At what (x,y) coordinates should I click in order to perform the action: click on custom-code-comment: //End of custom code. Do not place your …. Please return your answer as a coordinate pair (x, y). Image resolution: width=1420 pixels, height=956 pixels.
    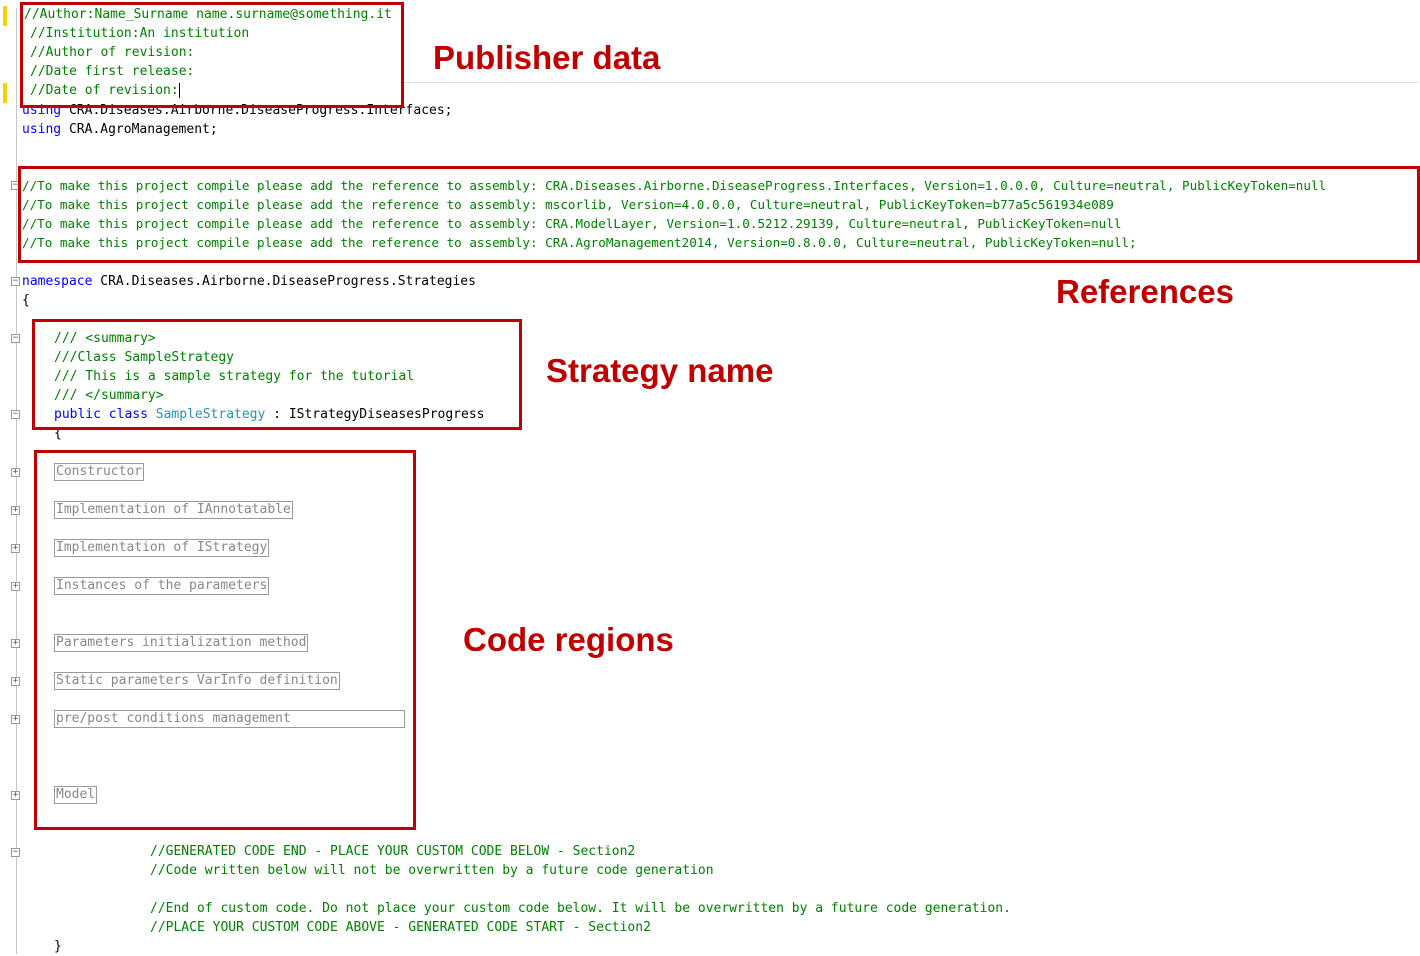
    Looking at the image, I should click on (580, 908).